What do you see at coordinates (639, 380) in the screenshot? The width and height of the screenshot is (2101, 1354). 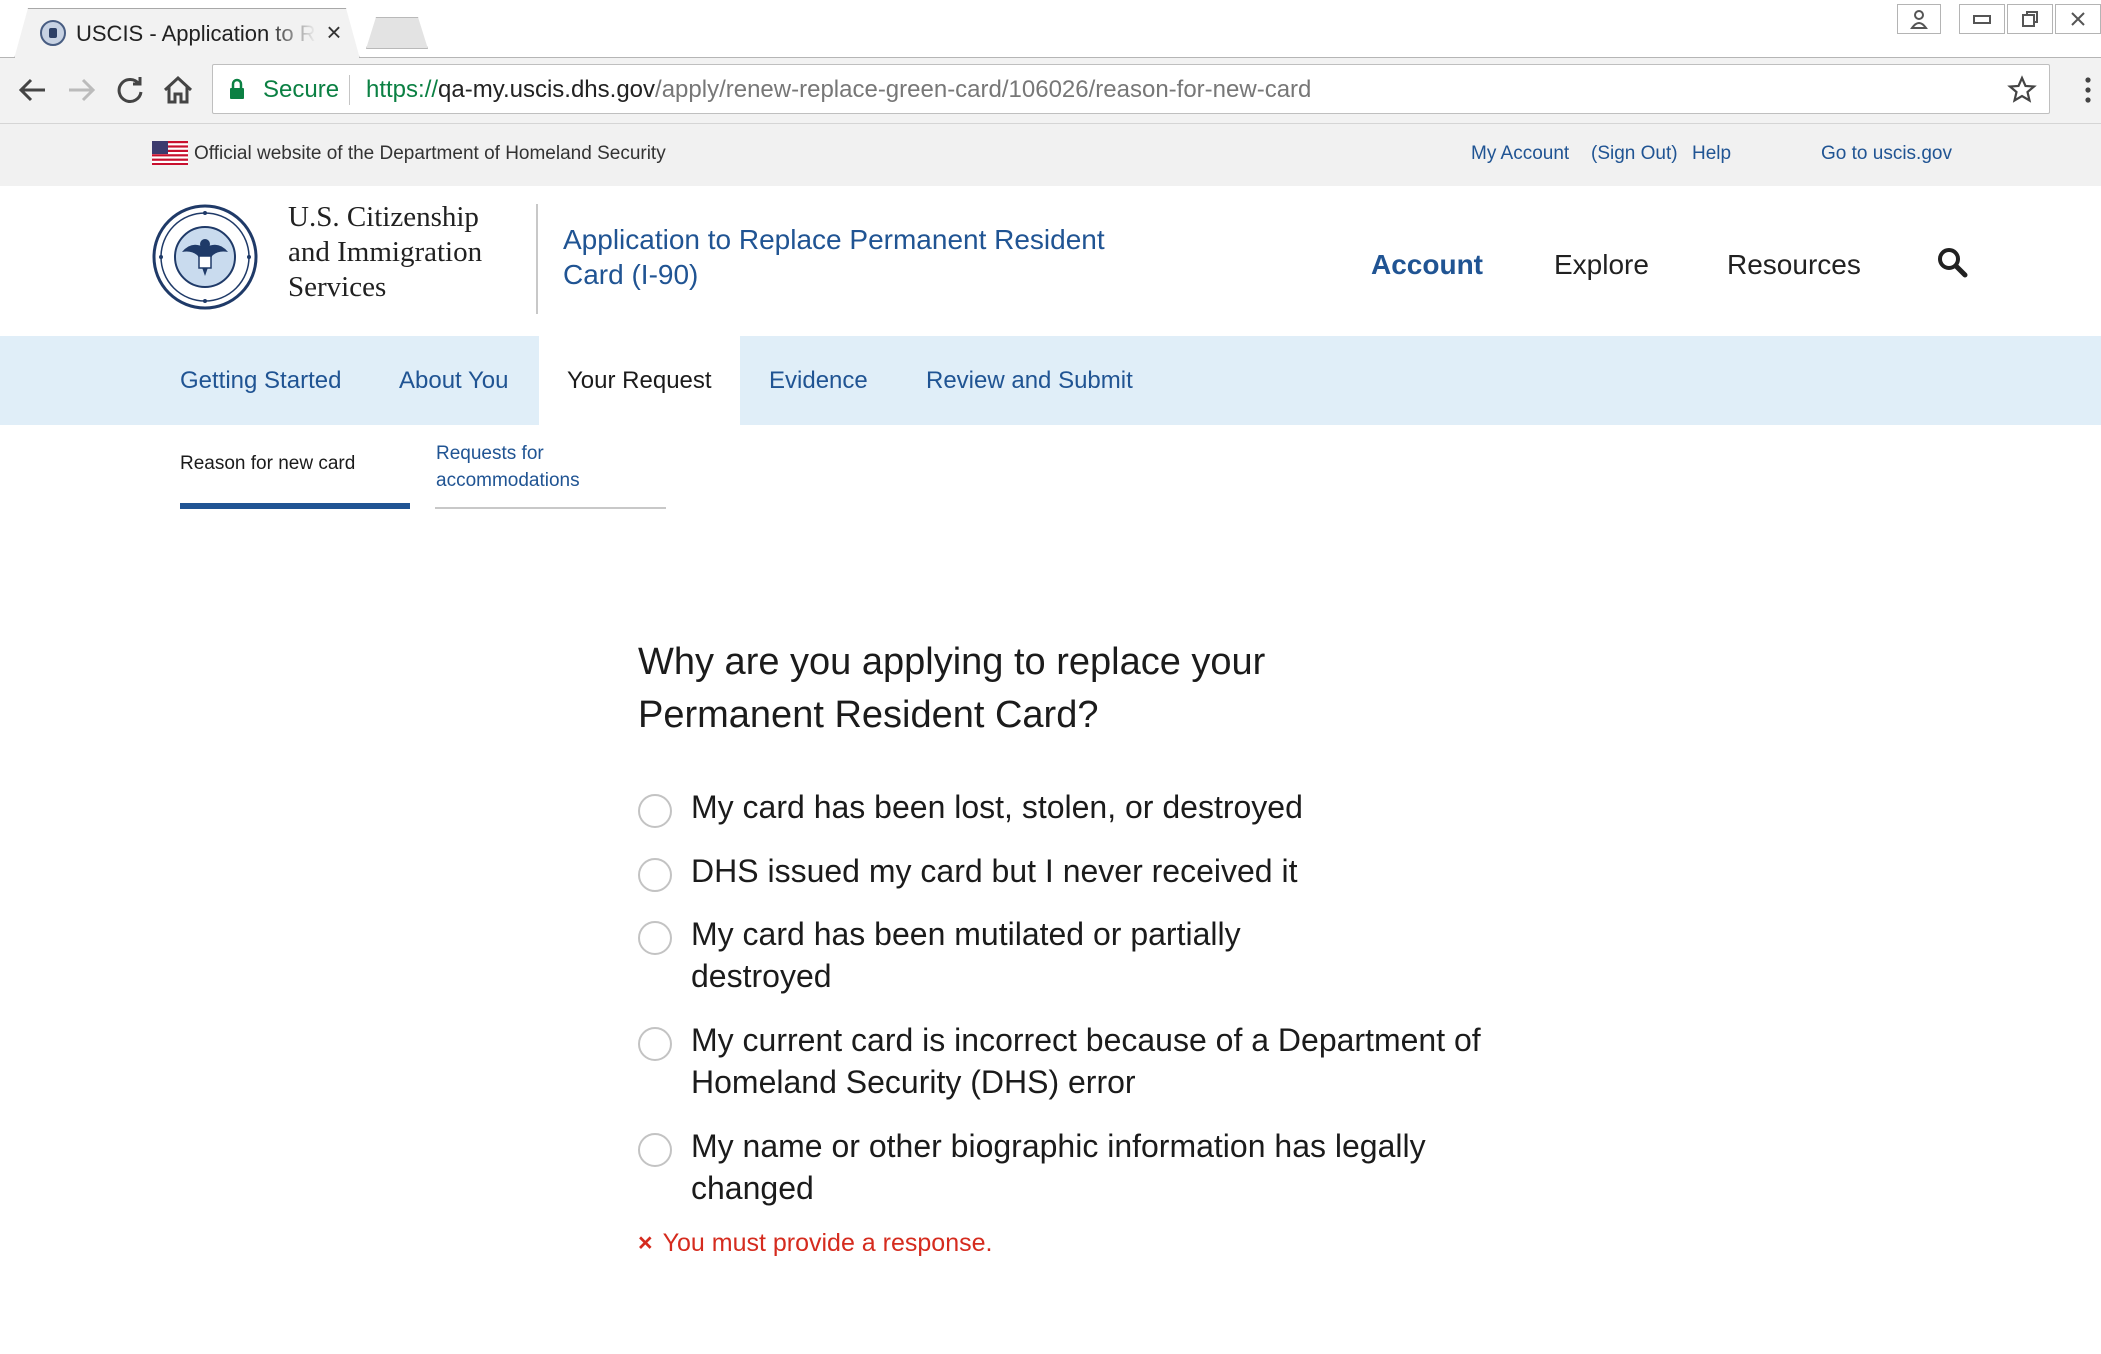 I see `step-your-request: Your Request` at bounding box center [639, 380].